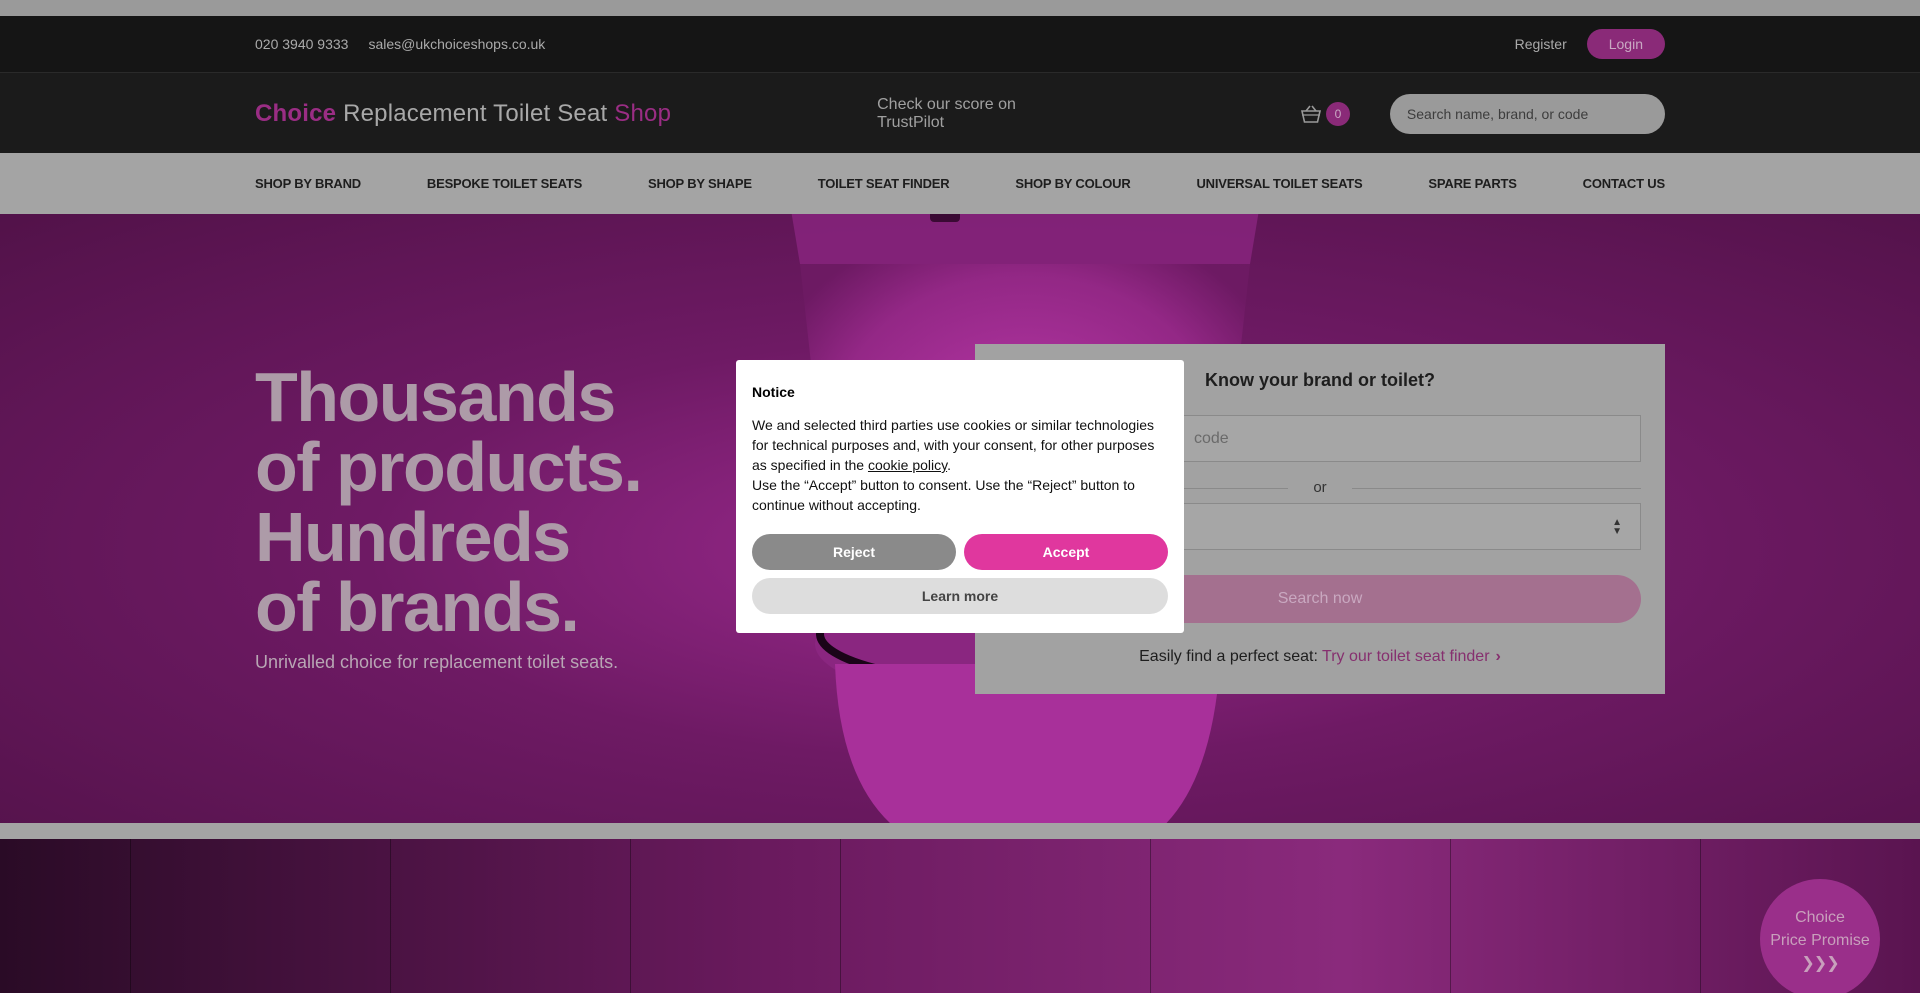 Image resolution: width=1920 pixels, height=993 pixels. I want to click on logo-middle: Replacement Toilet Seat, so click(475, 113).